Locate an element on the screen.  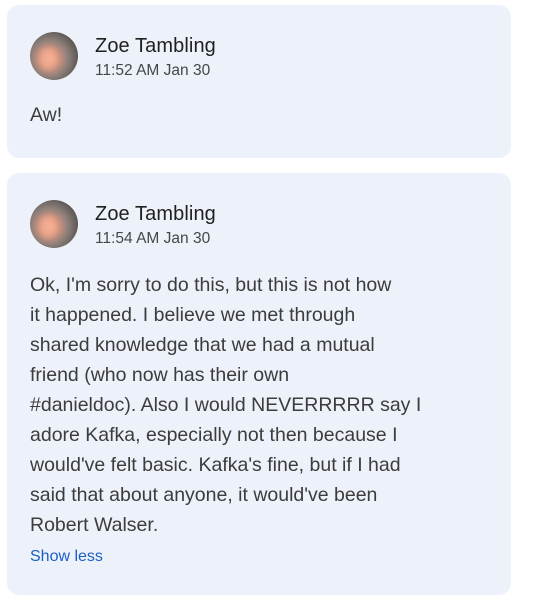
comment-text: Aw! is located at coordinates (46, 115).